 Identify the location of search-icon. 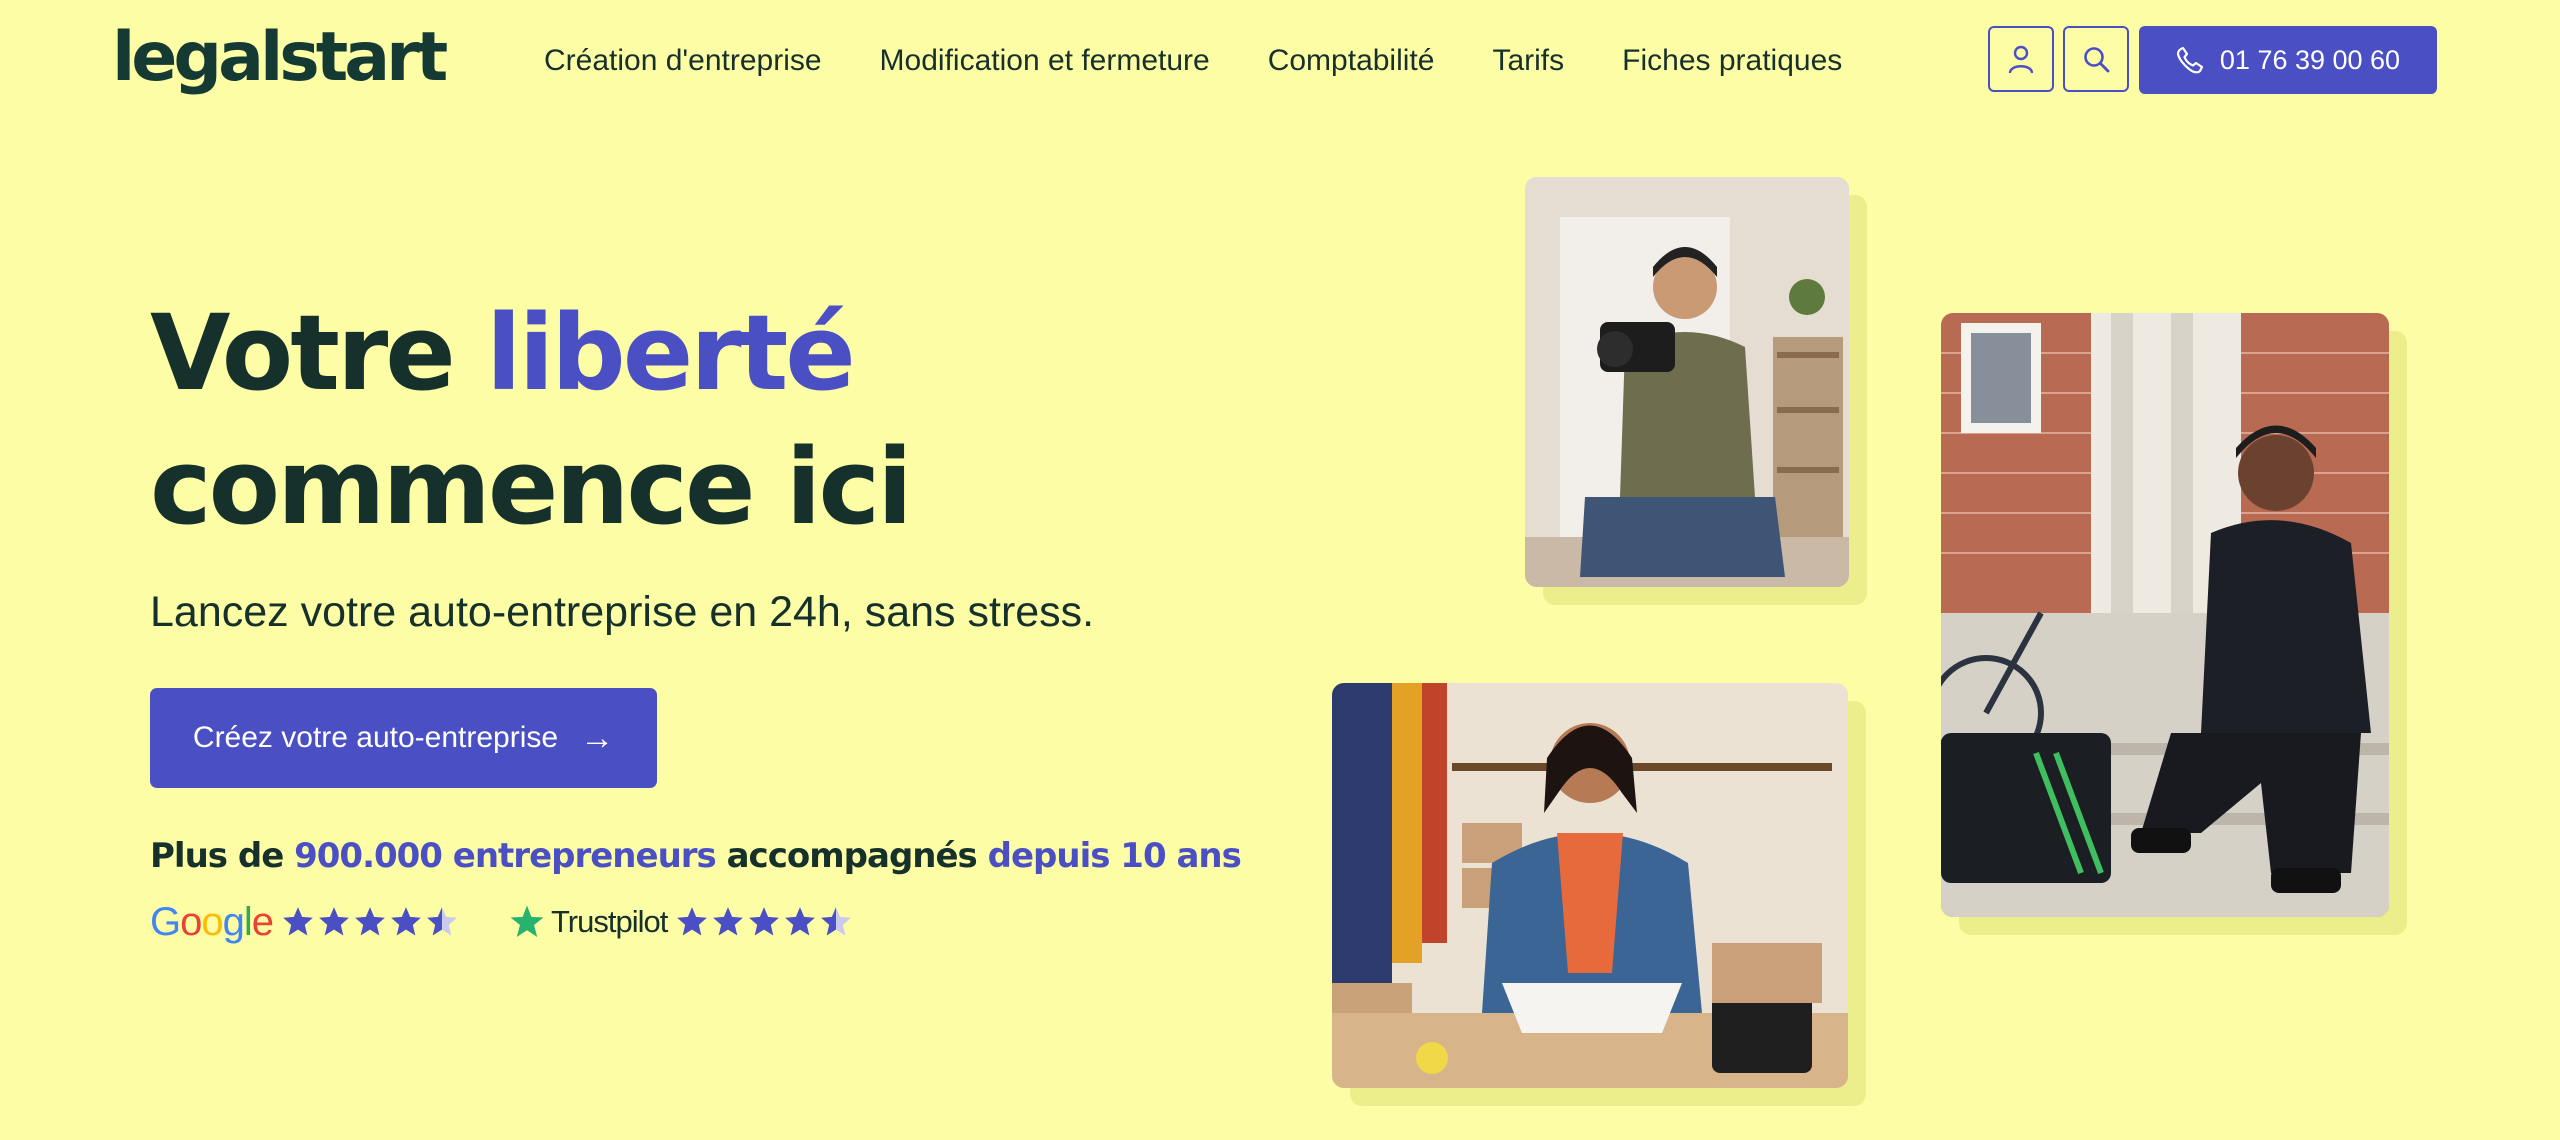
(2097, 60).